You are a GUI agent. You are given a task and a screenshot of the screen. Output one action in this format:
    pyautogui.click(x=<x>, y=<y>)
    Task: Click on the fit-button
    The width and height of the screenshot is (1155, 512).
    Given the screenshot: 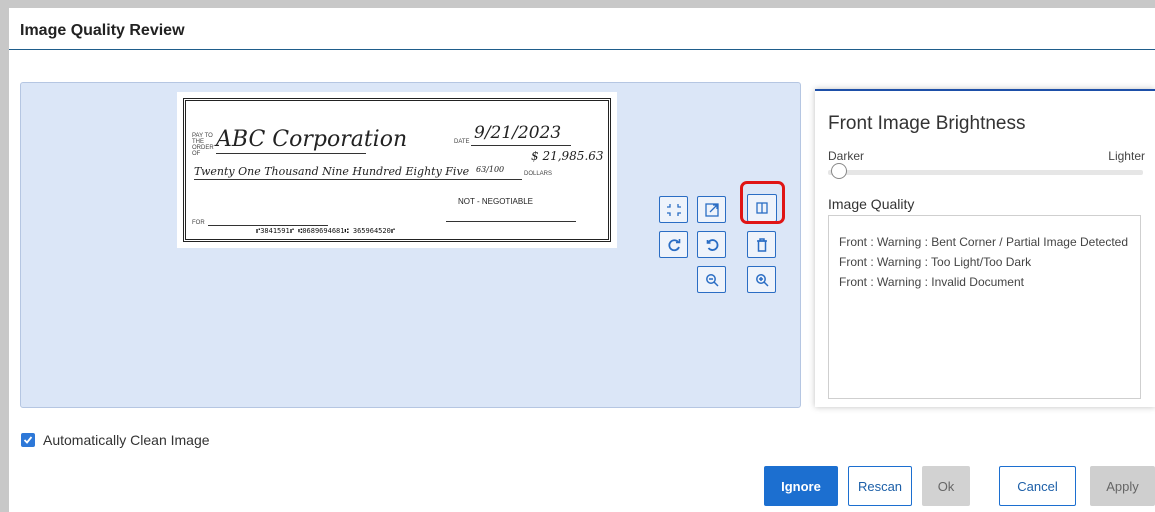 What is the action you would take?
    pyautogui.click(x=673, y=209)
    